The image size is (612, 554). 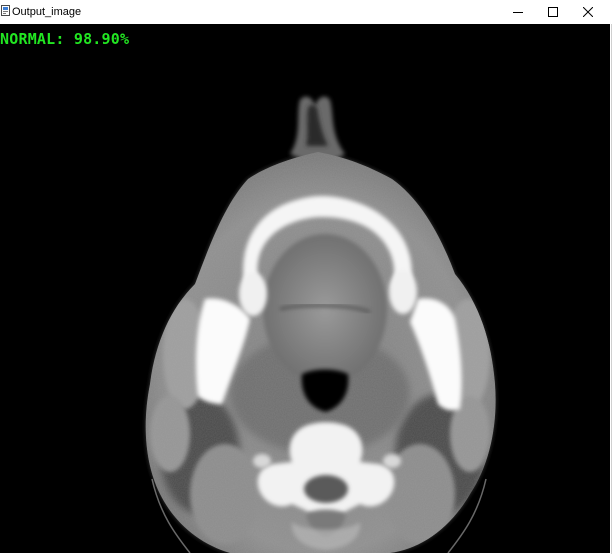 What do you see at coordinates (306, 12) in the screenshot?
I see `title-bar: Output_image` at bounding box center [306, 12].